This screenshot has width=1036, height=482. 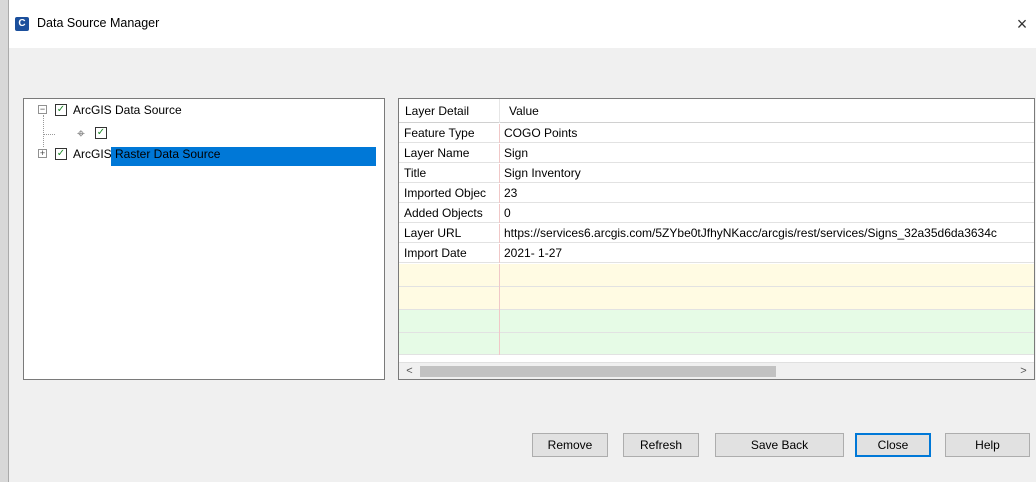 I want to click on cell-layer-detail: Import Date, so click(x=449, y=253).